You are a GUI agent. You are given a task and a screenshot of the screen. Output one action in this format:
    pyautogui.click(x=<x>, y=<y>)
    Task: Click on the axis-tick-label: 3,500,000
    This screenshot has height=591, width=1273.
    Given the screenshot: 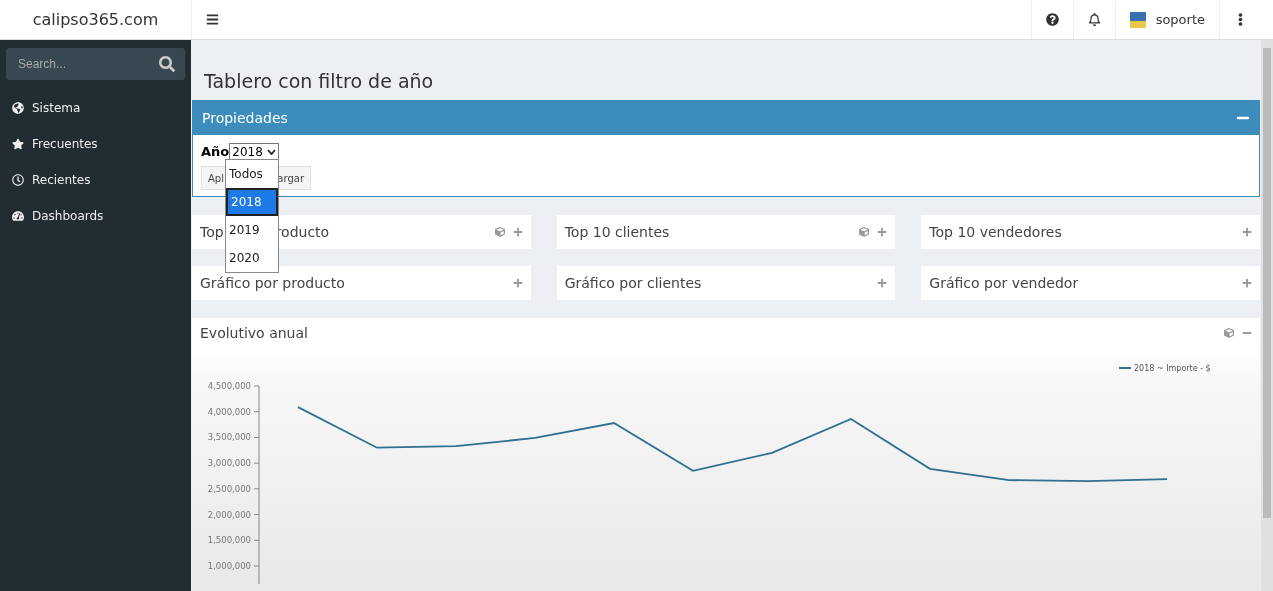 What is the action you would take?
    pyautogui.click(x=229, y=437)
    